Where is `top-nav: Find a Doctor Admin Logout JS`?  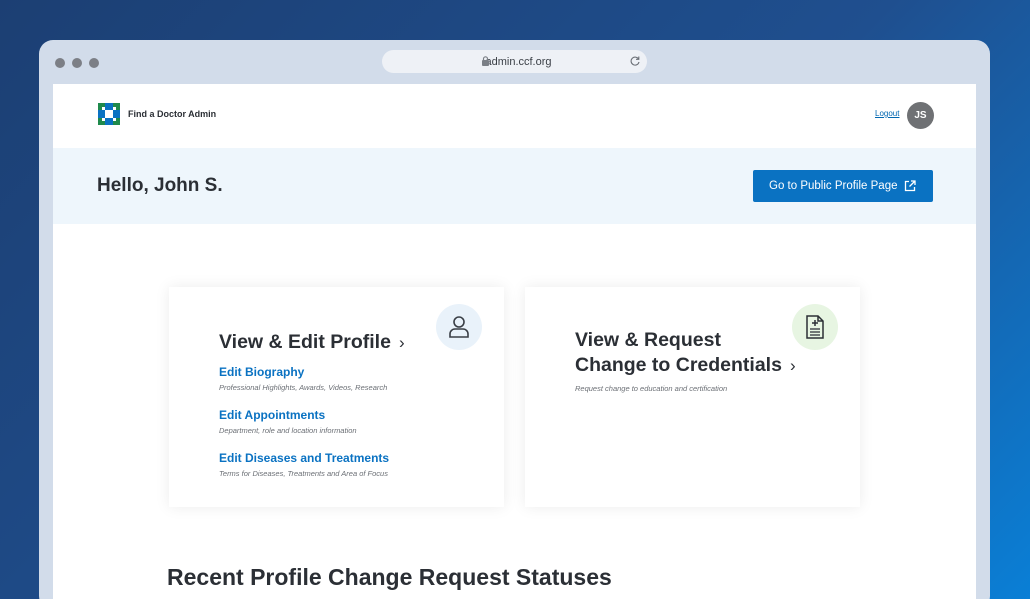 top-nav: Find a Doctor Admin Logout JS is located at coordinates (514, 116).